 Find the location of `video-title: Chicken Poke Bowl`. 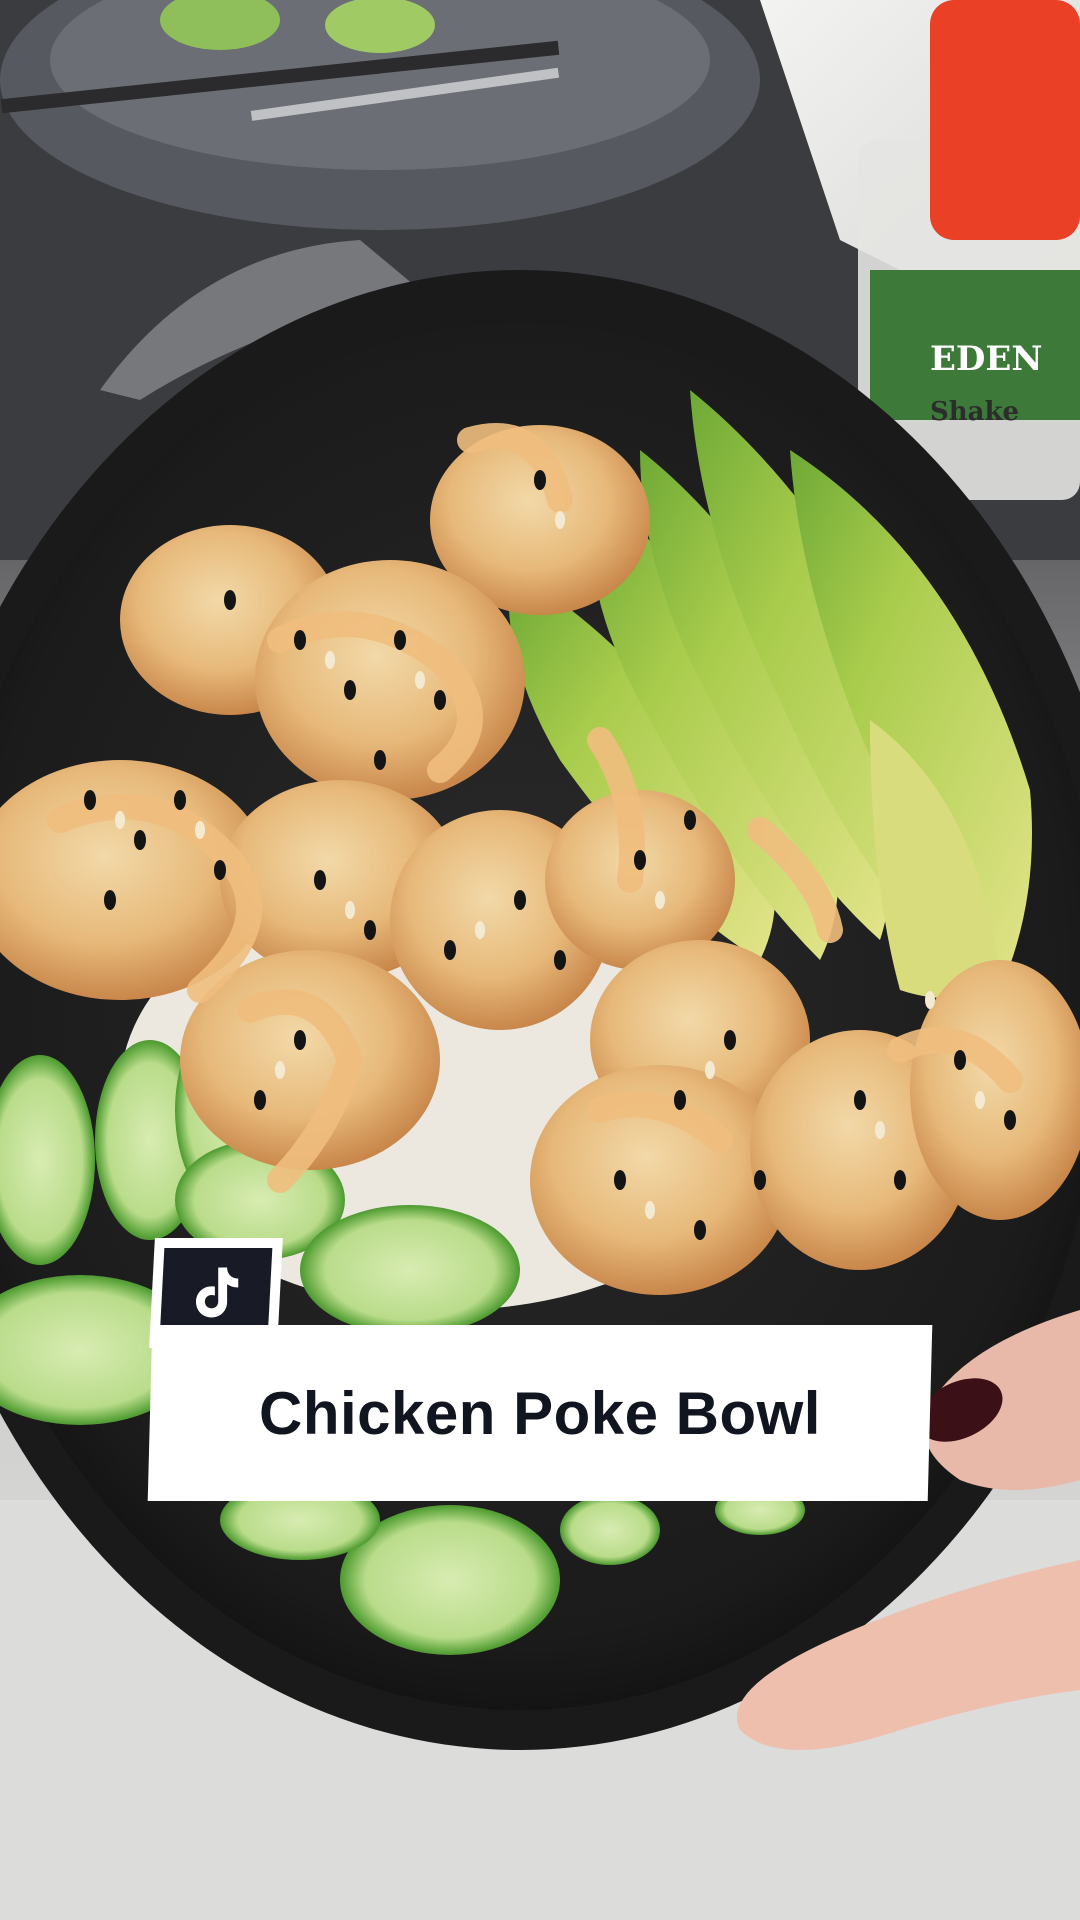

video-title: Chicken Poke Bowl is located at coordinates (540, 1413).